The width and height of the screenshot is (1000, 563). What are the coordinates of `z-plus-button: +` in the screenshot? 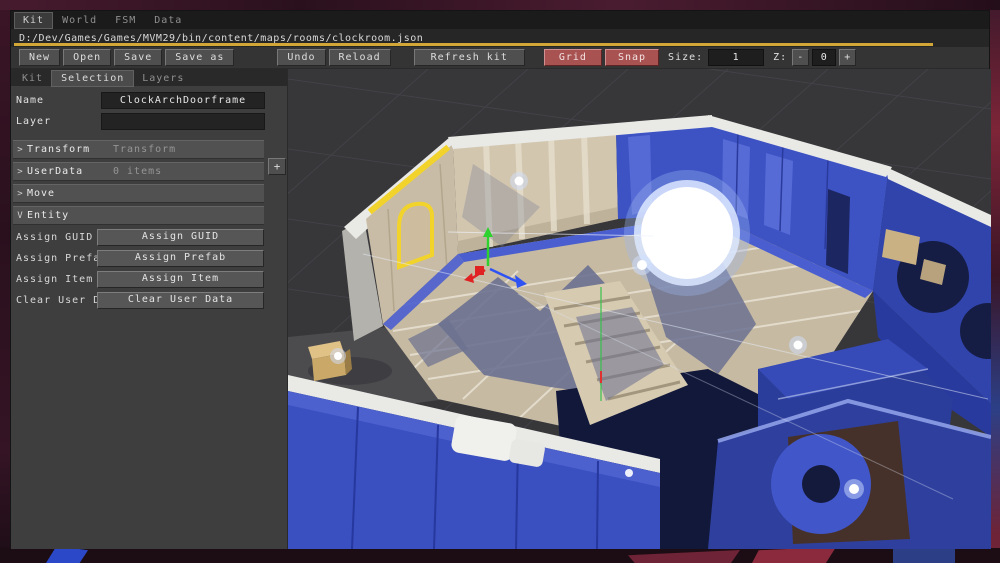 It's located at (848, 57).